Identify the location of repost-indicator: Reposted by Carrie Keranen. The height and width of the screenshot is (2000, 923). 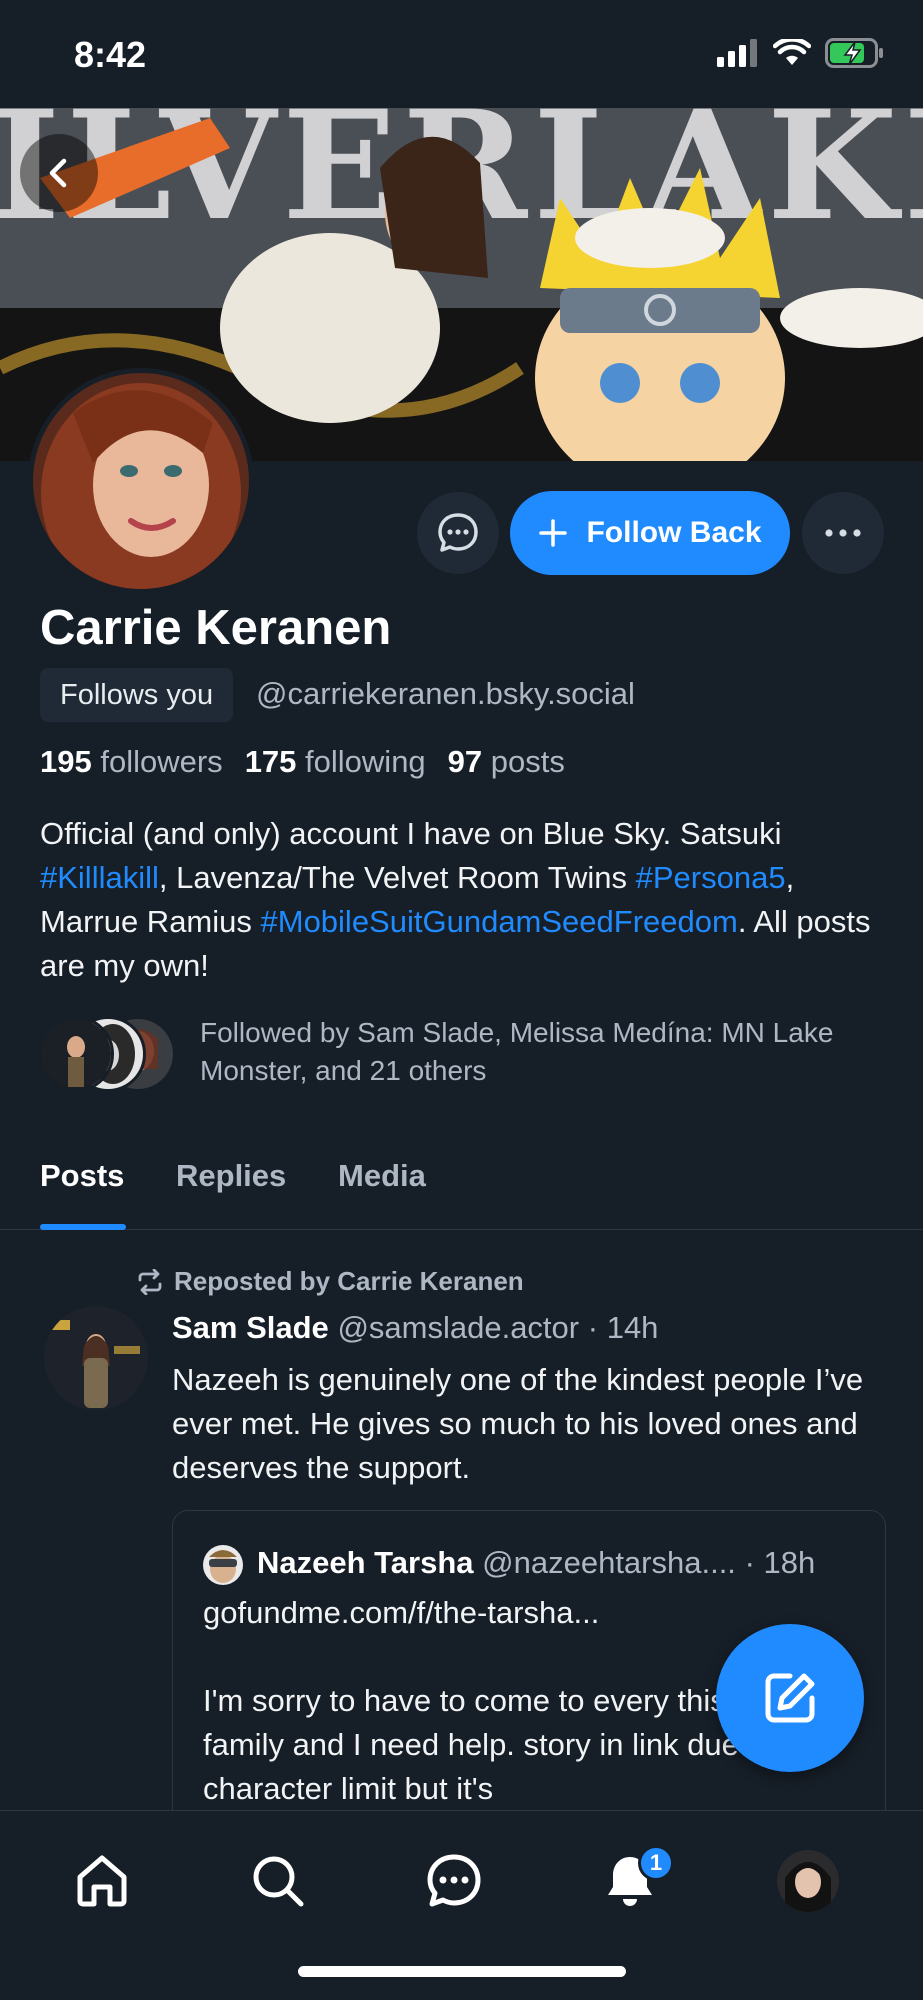
(330, 1281).